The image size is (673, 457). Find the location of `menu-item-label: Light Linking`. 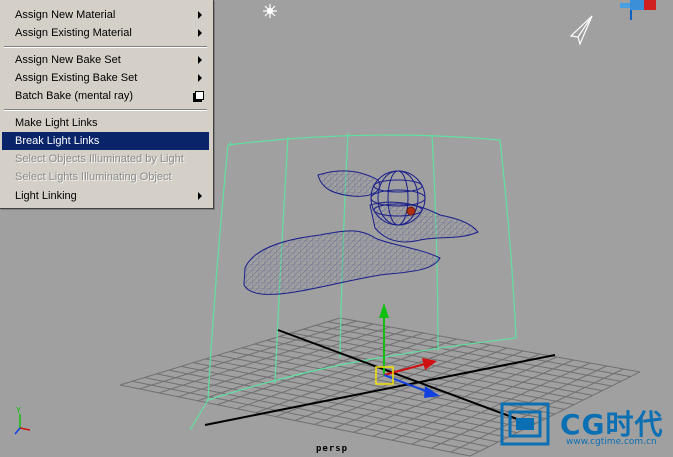

menu-item-label: Light Linking is located at coordinates (46, 196).